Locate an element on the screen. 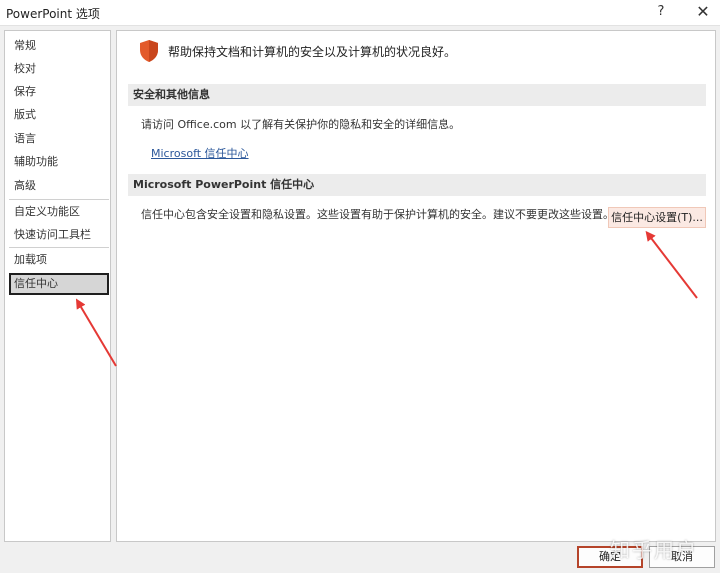 This screenshot has width=720, height=573. sidebar-item-save: 保存 is located at coordinates (59, 92).